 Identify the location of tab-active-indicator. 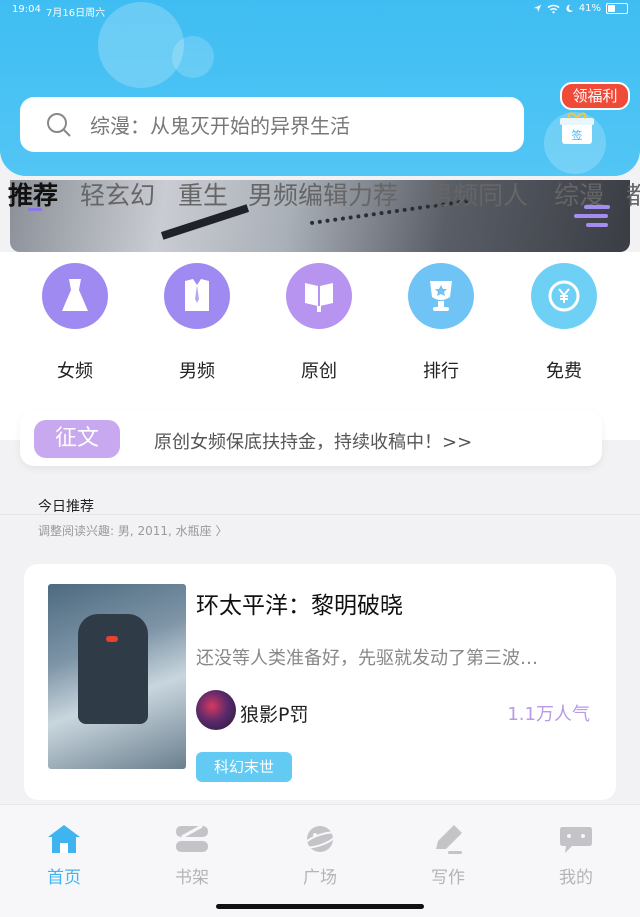
(35, 209).